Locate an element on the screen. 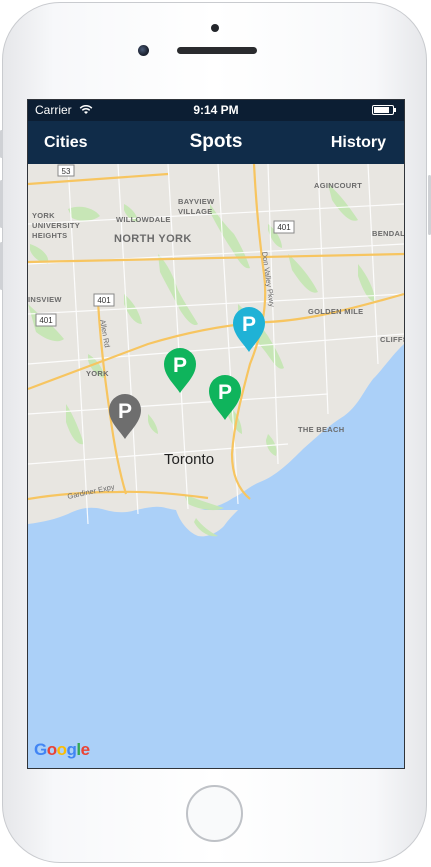 The image size is (431, 867). map-label-insview: INSVIEW is located at coordinates (45, 299).